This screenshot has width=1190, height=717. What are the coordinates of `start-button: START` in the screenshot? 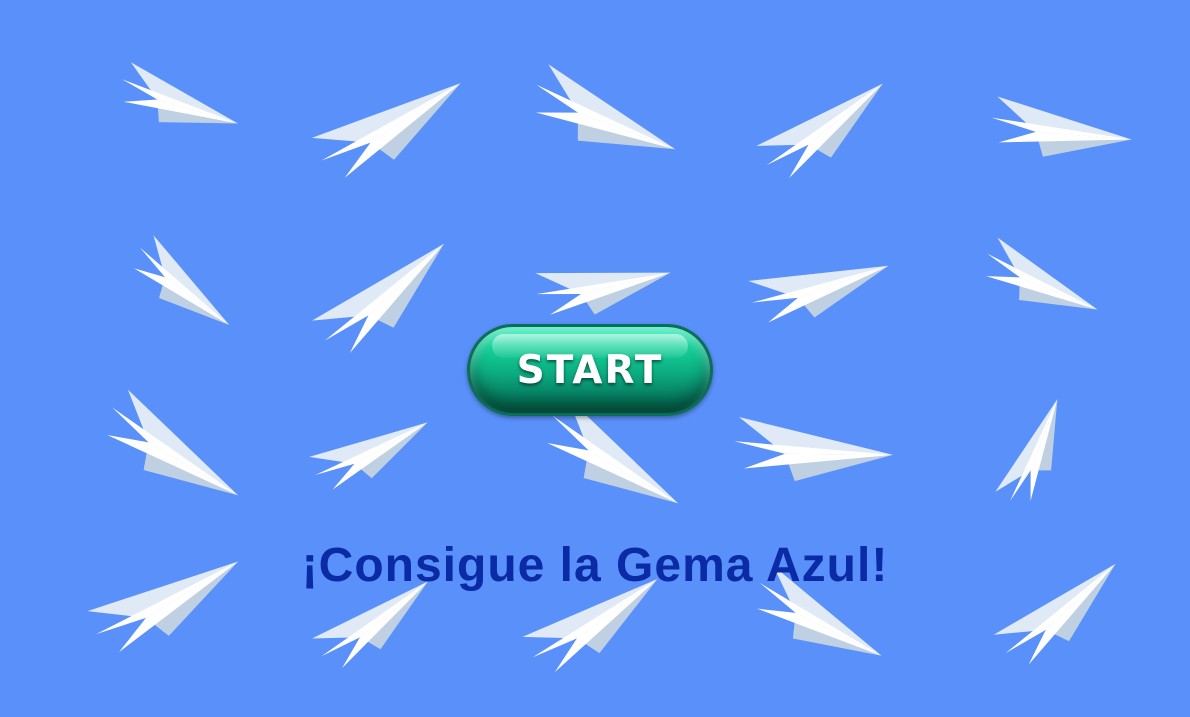 It's located at (590, 370).